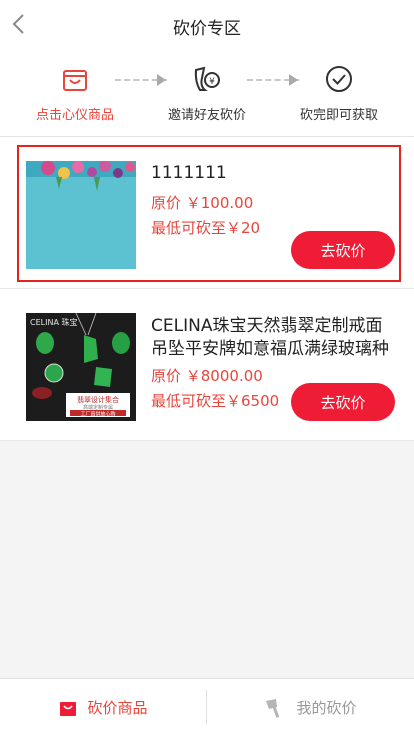 Image resolution: width=414 pixels, height=736 pixels. I want to click on step-invite-friends: ¥ 邀请好友砍价, so click(207, 93).